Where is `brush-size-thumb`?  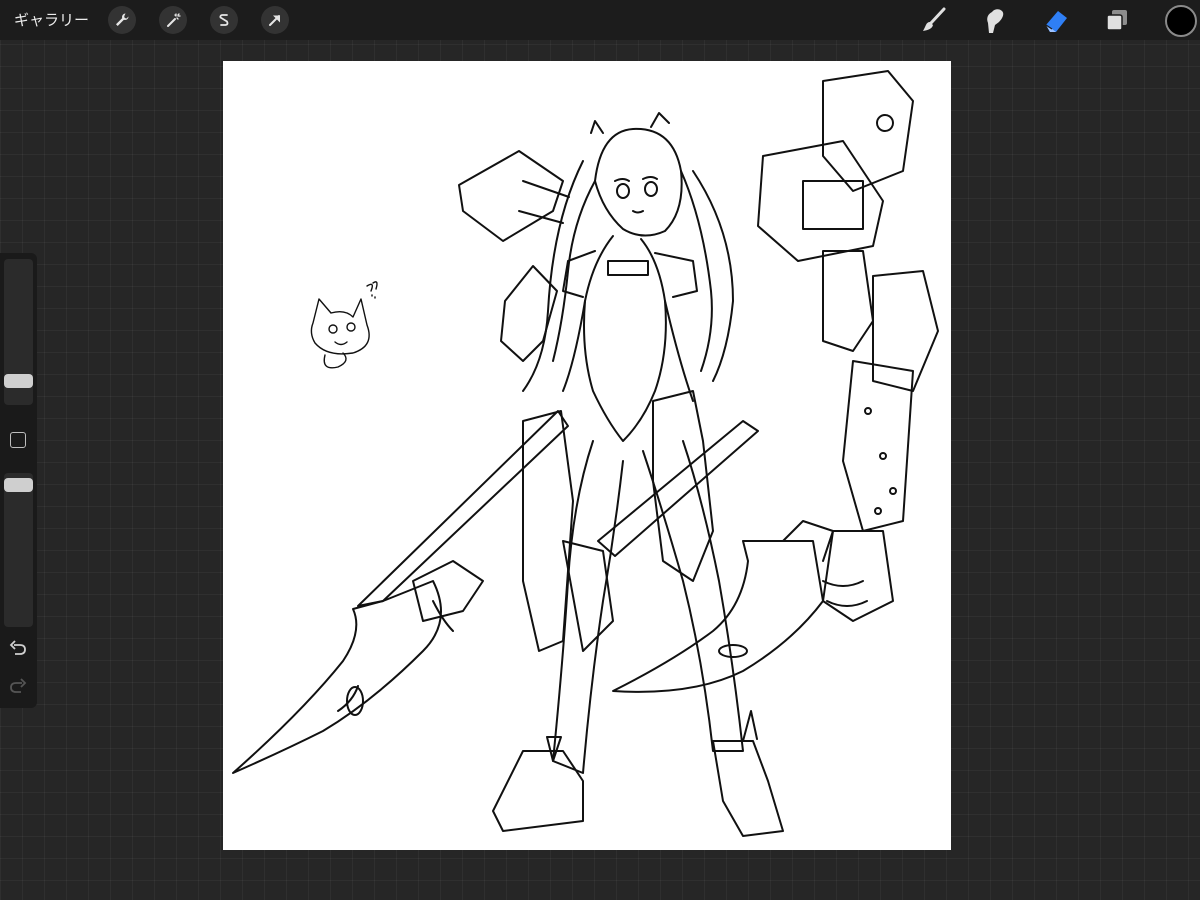 brush-size-thumb is located at coordinates (18, 381).